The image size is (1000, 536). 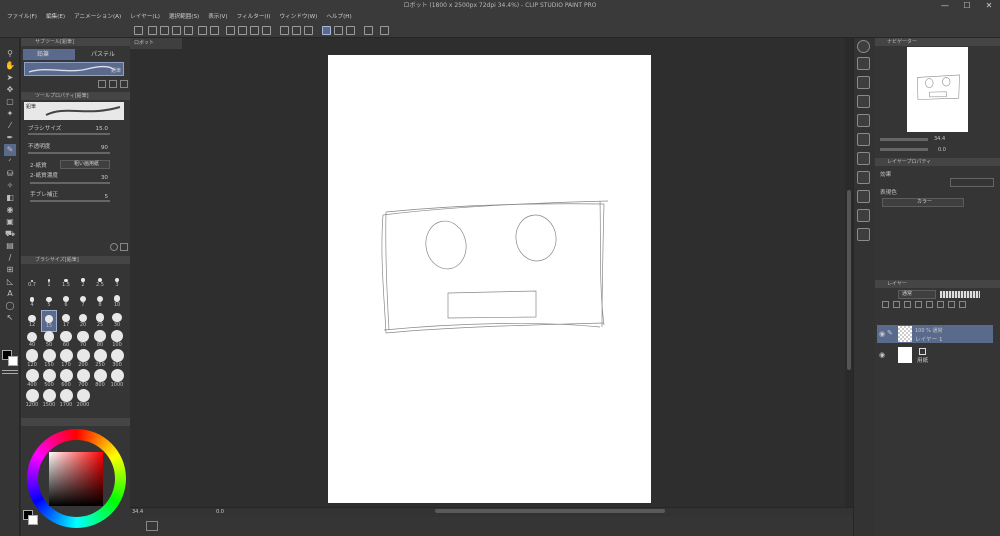 I want to click on correct-line-icon: ↖, so click(x=10, y=318).